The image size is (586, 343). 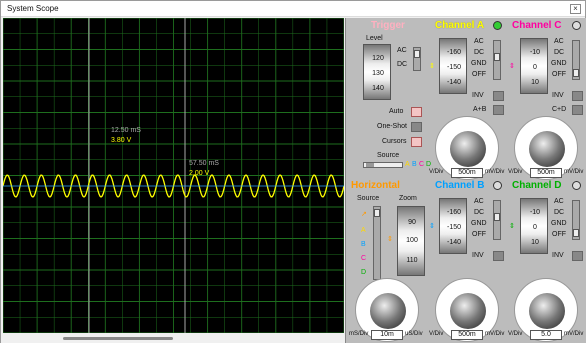 I want to click on channel-b-inv: INV, so click(x=478, y=255).